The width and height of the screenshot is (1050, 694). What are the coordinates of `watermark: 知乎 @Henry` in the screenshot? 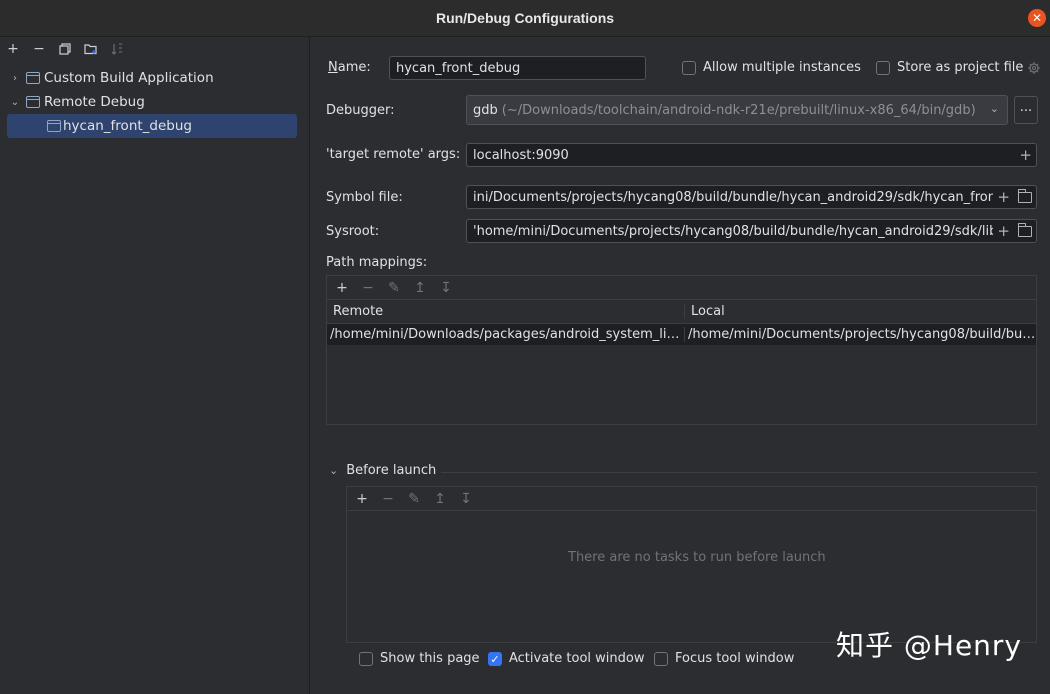 It's located at (928, 645).